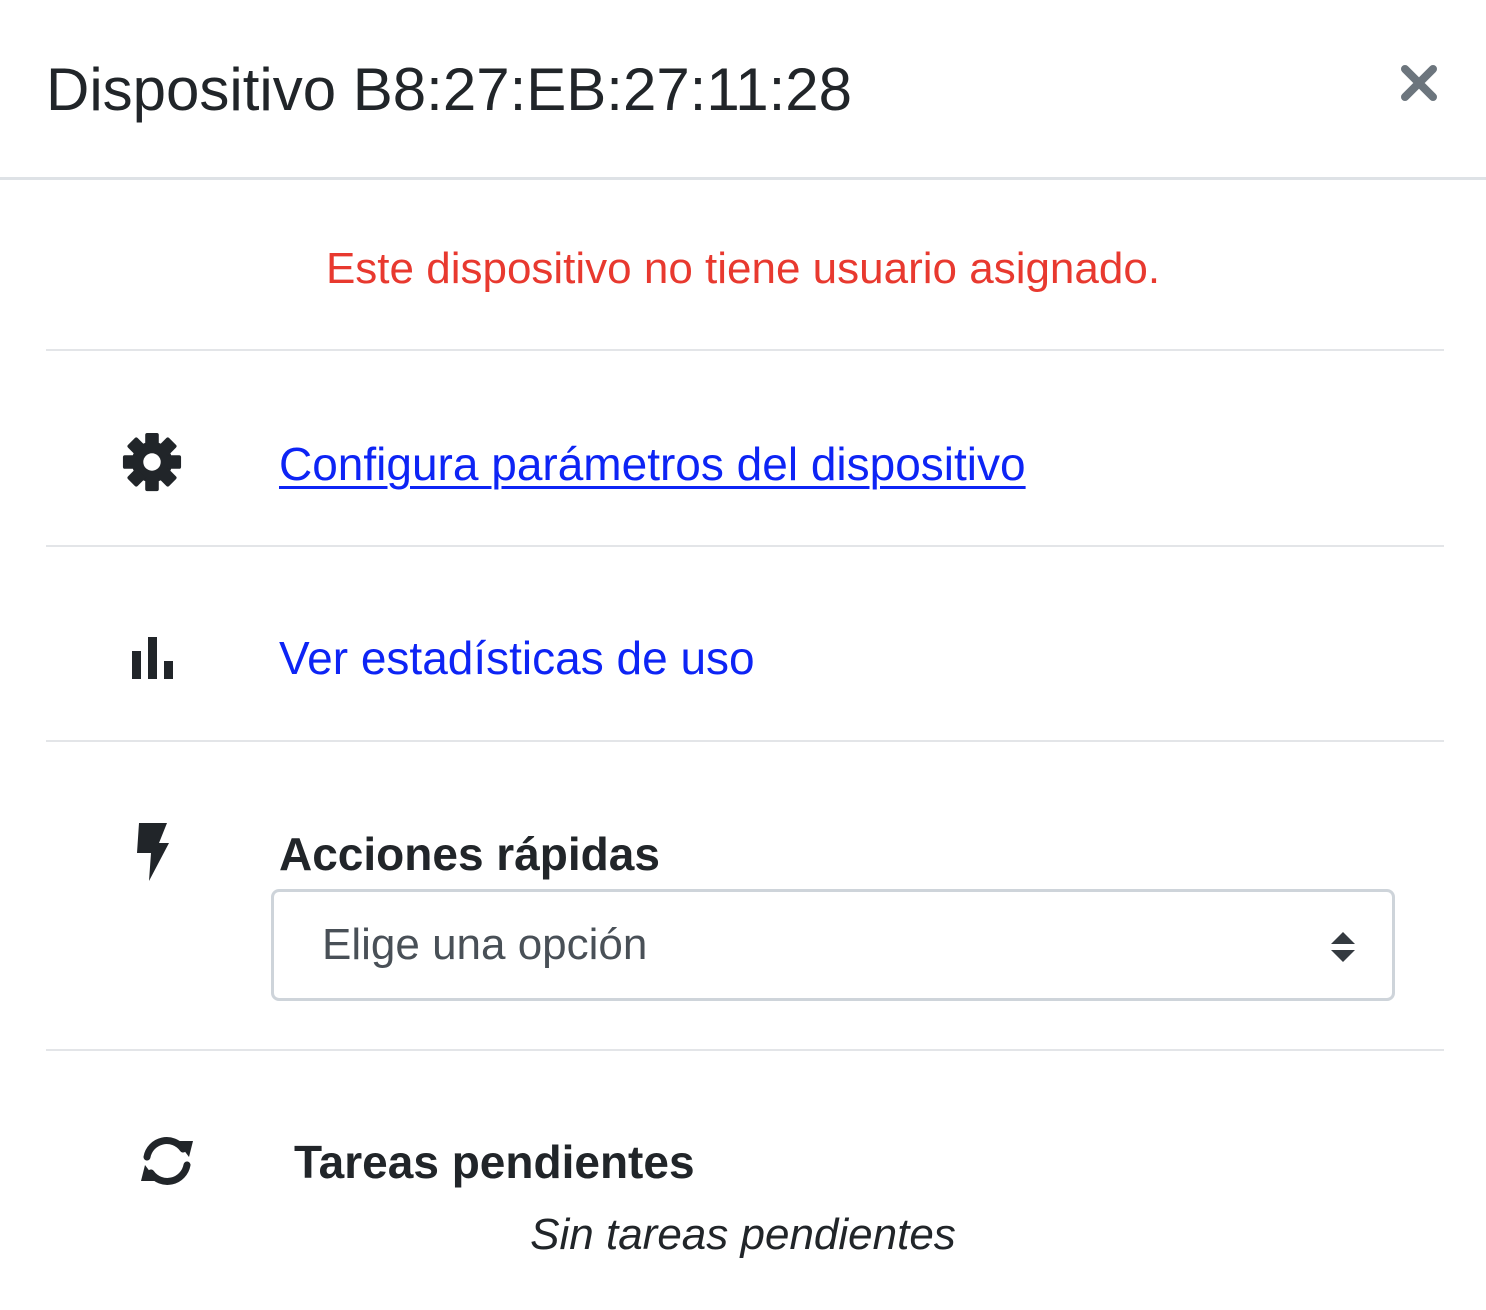 Image resolution: width=1486 pixels, height=1310 pixels. I want to click on gear-icon, so click(152, 462).